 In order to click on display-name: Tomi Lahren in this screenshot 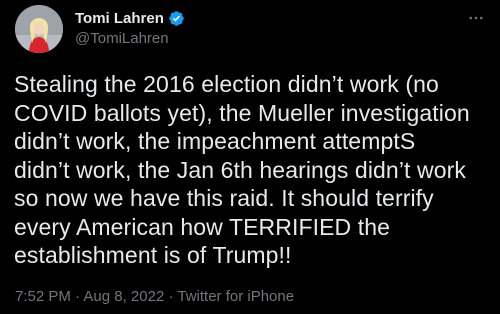, I will do `click(119, 18)`.